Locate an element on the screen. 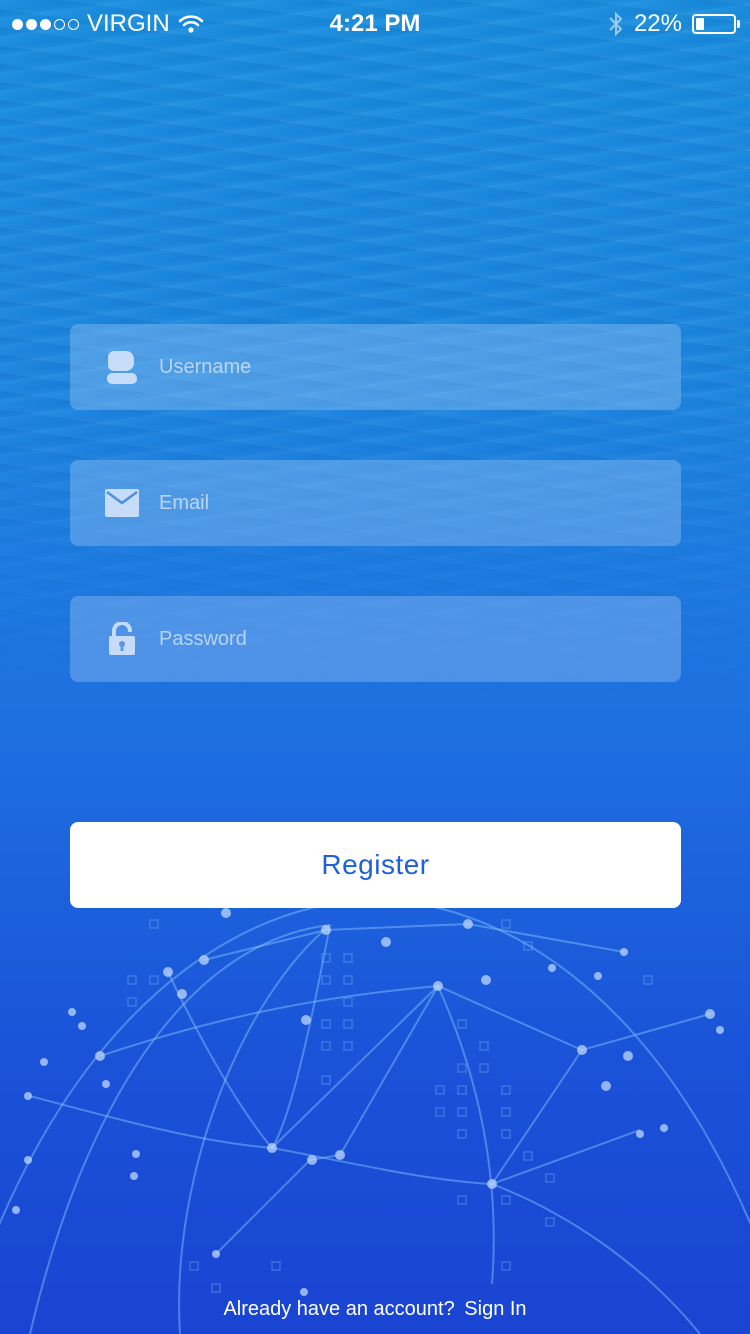 This screenshot has height=1334, width=750. username-input is located at coordinates (419, 367).